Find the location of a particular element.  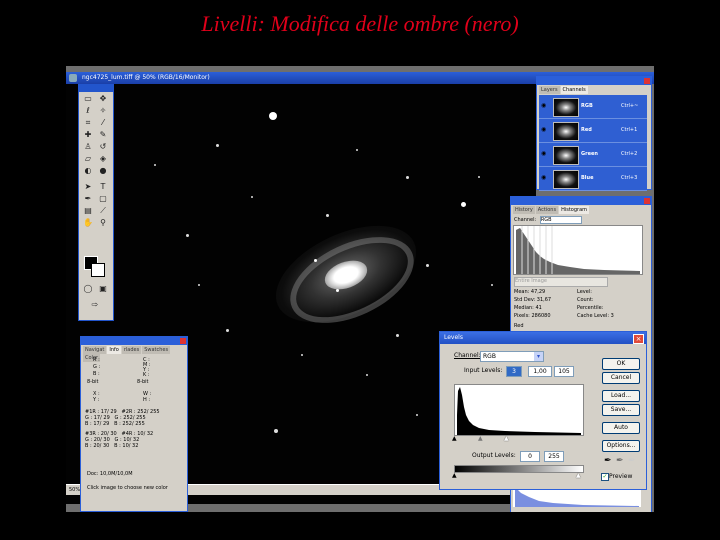

lasso-tool-icon: ℓ is located at coordinates (88, 111).